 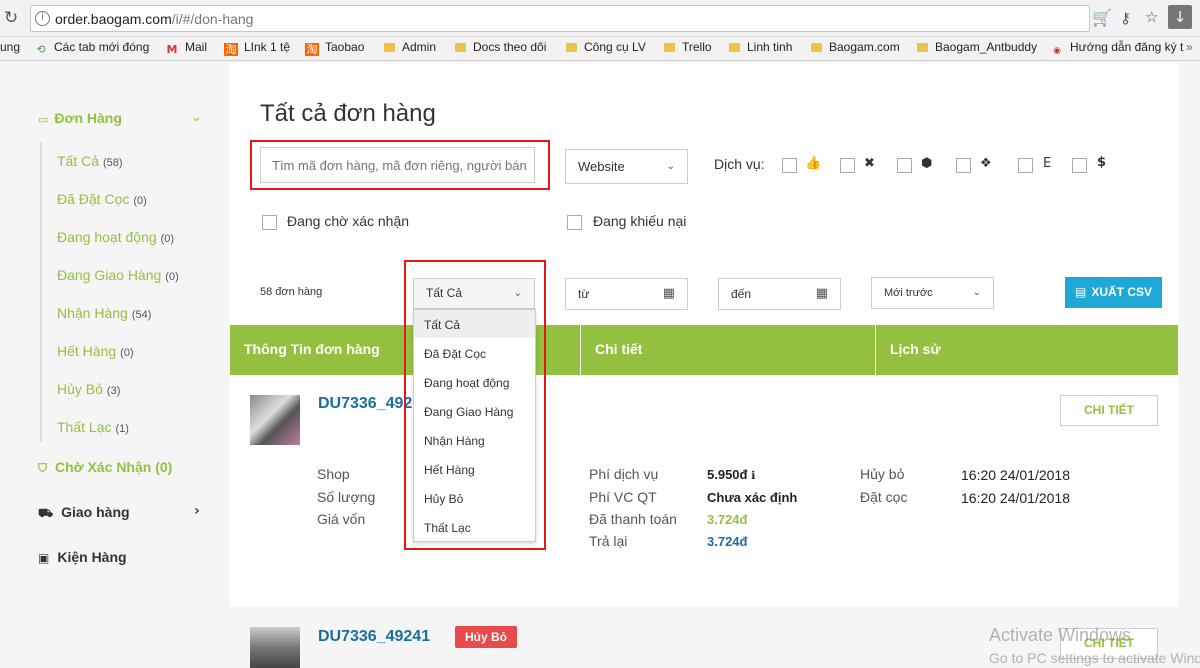 I want to click on from-date-input: từ ▦, so click(x=626, y=294).